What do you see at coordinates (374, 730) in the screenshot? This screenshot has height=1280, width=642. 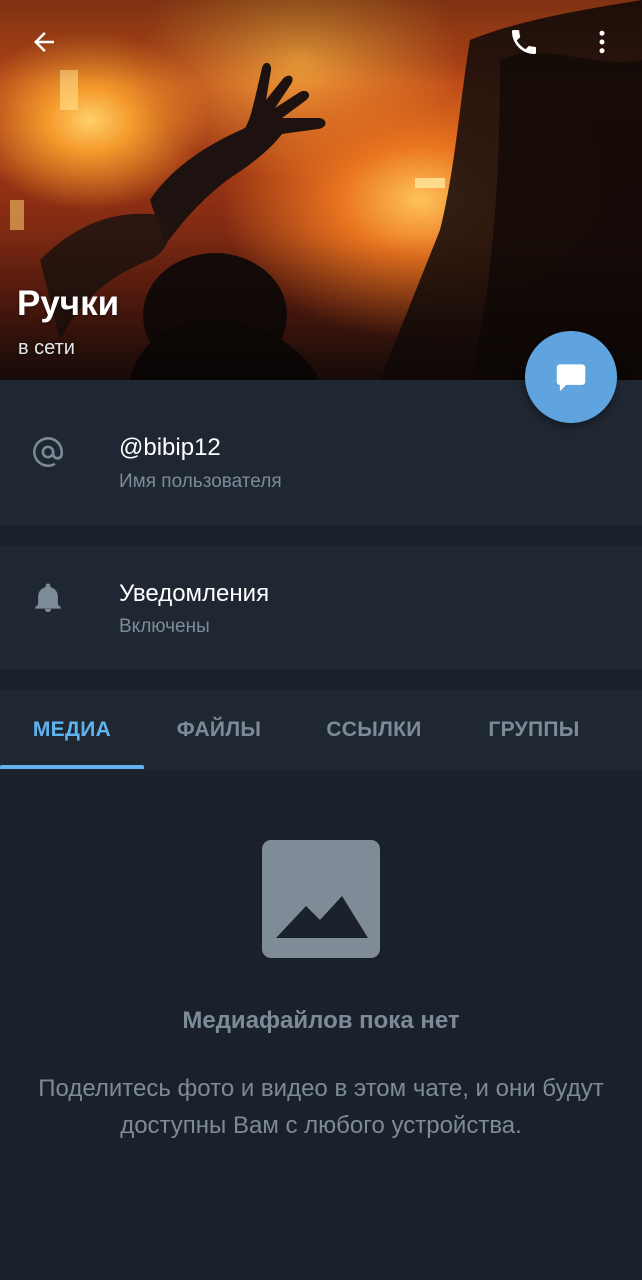 I see `tab-links: ССЫЛКИ` at bounding box center [374, 730].